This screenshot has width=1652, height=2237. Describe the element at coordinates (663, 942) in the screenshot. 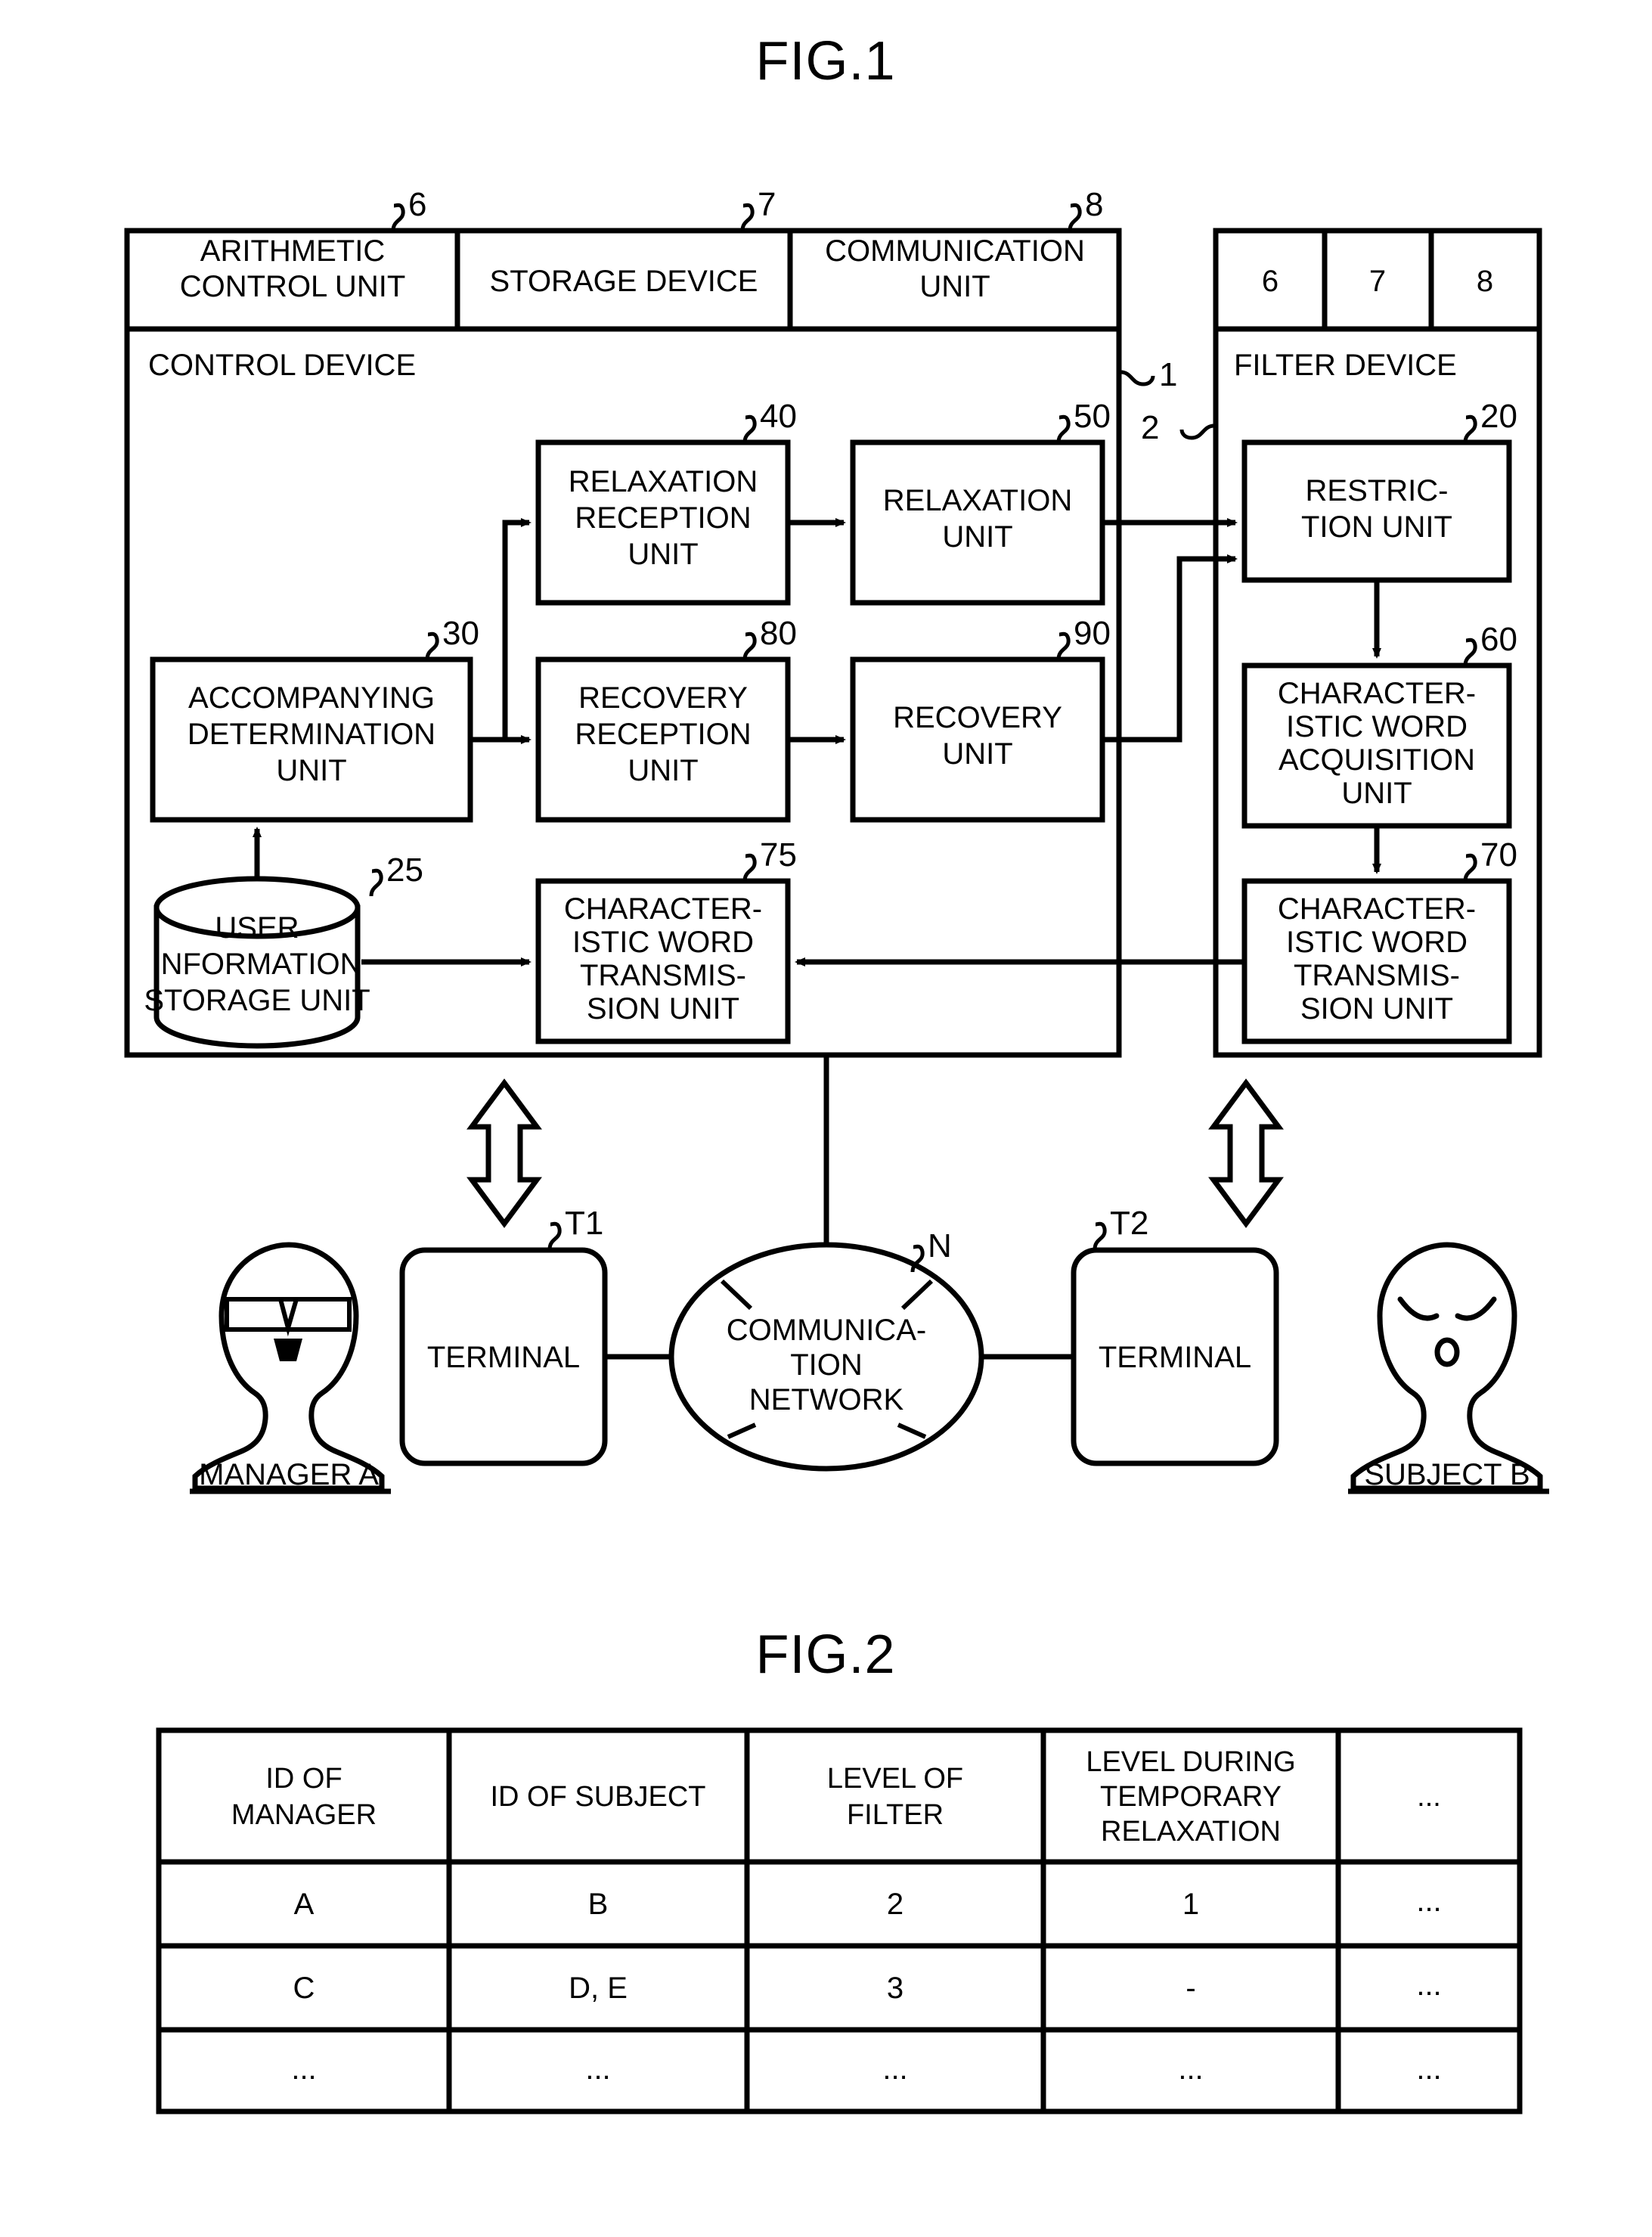

I see `cw-transmission-unit-control-line2: ISTIC WORD` at that location.